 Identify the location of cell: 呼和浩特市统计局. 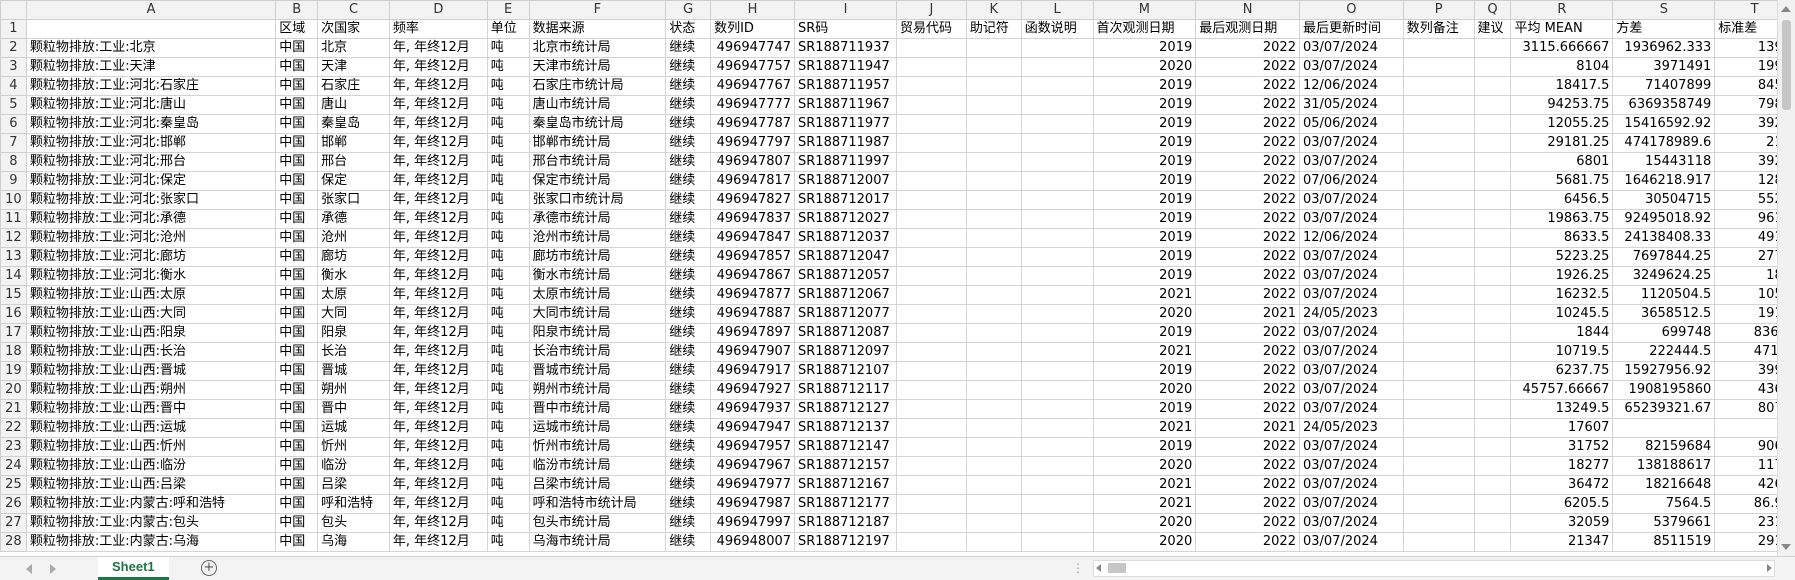
(597, 504).